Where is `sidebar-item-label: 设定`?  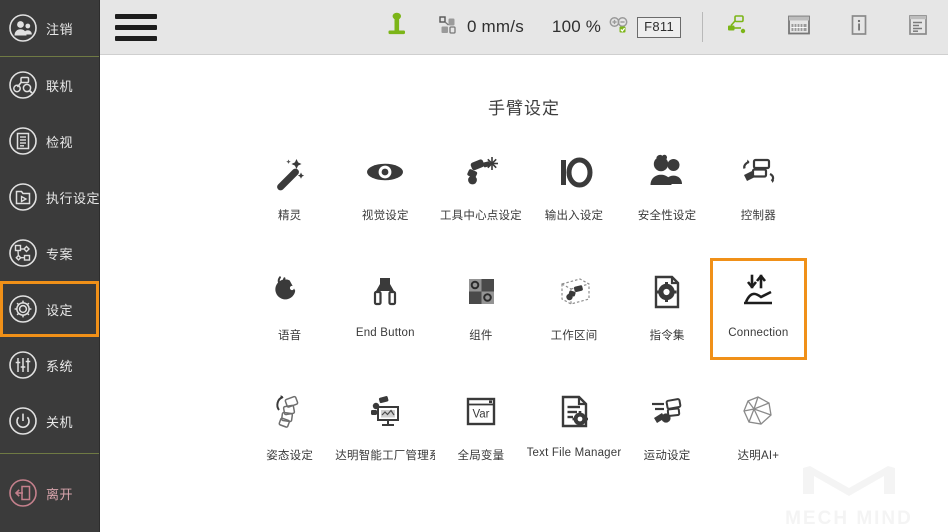
sidebar-item-label: 设定 is located at coordinates (60, 310).